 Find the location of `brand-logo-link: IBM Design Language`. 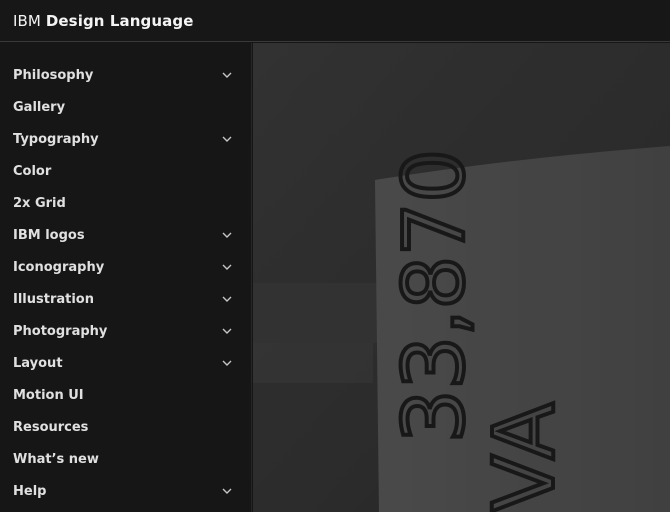

brand-logo-link: IBM Design Language is located at coordinates (103, 21).